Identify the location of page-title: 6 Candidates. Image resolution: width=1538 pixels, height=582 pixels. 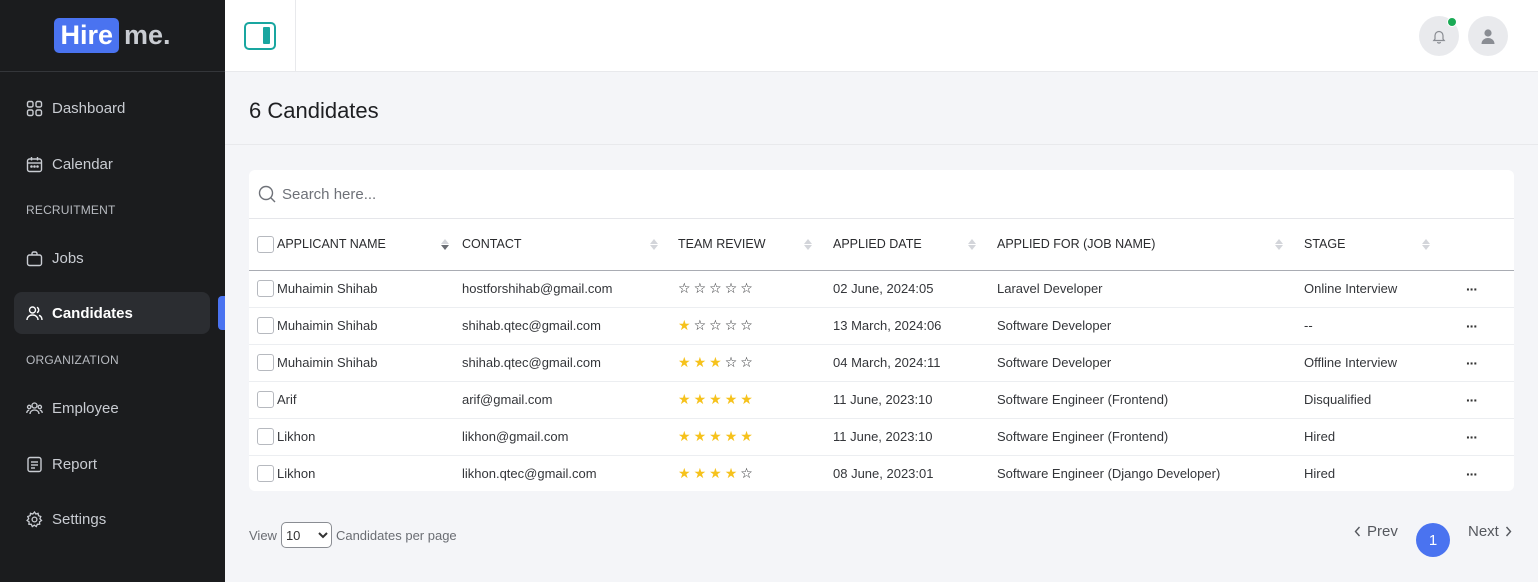
(314, 110).